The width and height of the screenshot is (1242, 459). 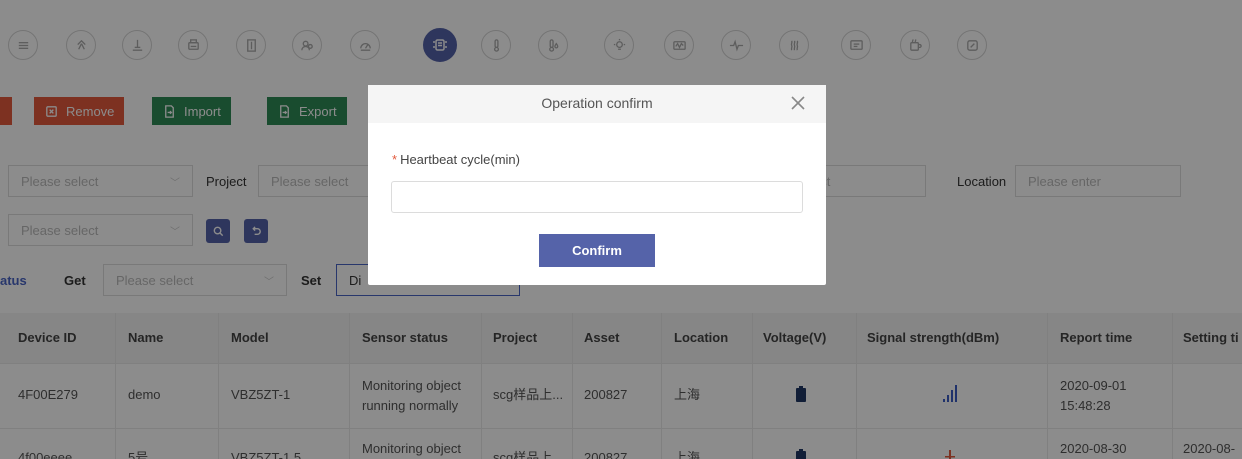 What do you see at coordinates (395, 159) in the screenshot?
I see `required-mark: *` at bounding box center [395, 159].